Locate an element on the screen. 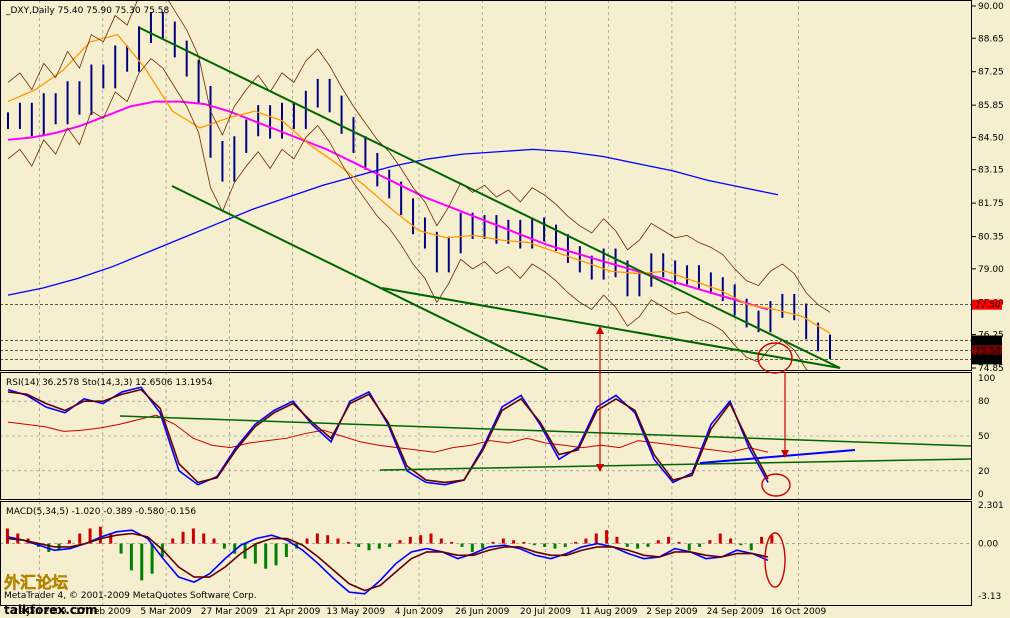 The width and height of the screenshot is (1010, 618). macd-pane-title: MACD(5,34,5) -1.020 -0.389 -0.580 -0.156 is located at coordinates (101, 512).